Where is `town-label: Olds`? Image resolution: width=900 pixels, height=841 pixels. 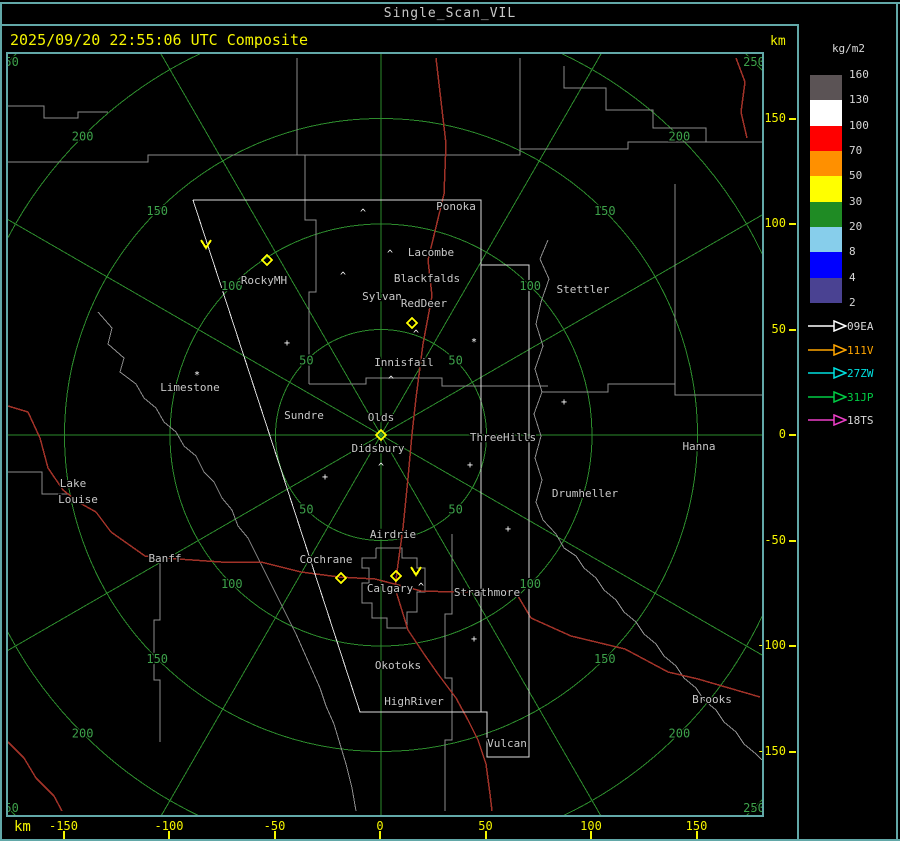
town-label: Olds is located at coordinates (381, 417).